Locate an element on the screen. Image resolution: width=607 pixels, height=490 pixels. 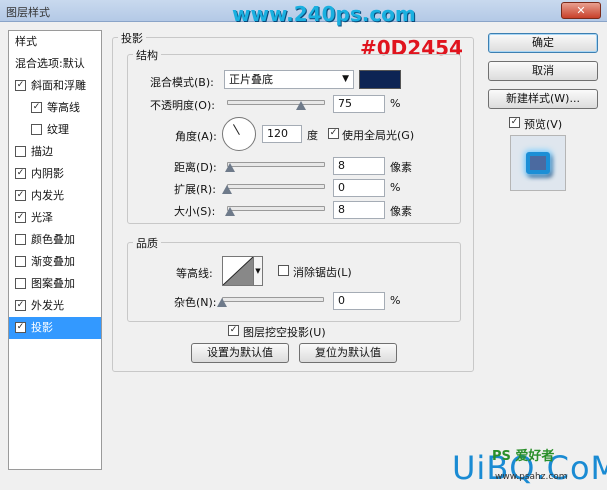
contour-picker is located at coordinates (238, 271).